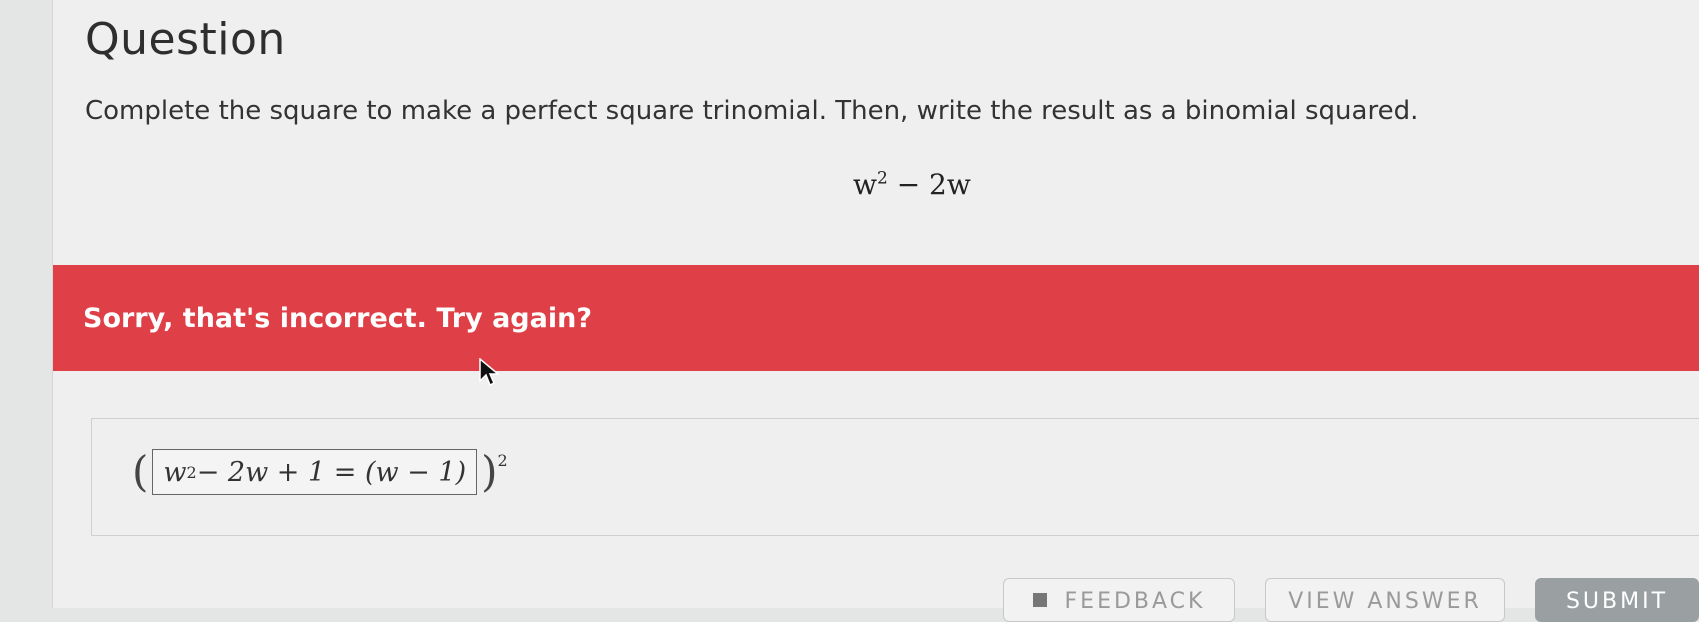 This screenshot has height=622, width=1699. Describe the element at coordinates (929, 184) in the screenshot. I see `expression-rest: − 2w` at that location.